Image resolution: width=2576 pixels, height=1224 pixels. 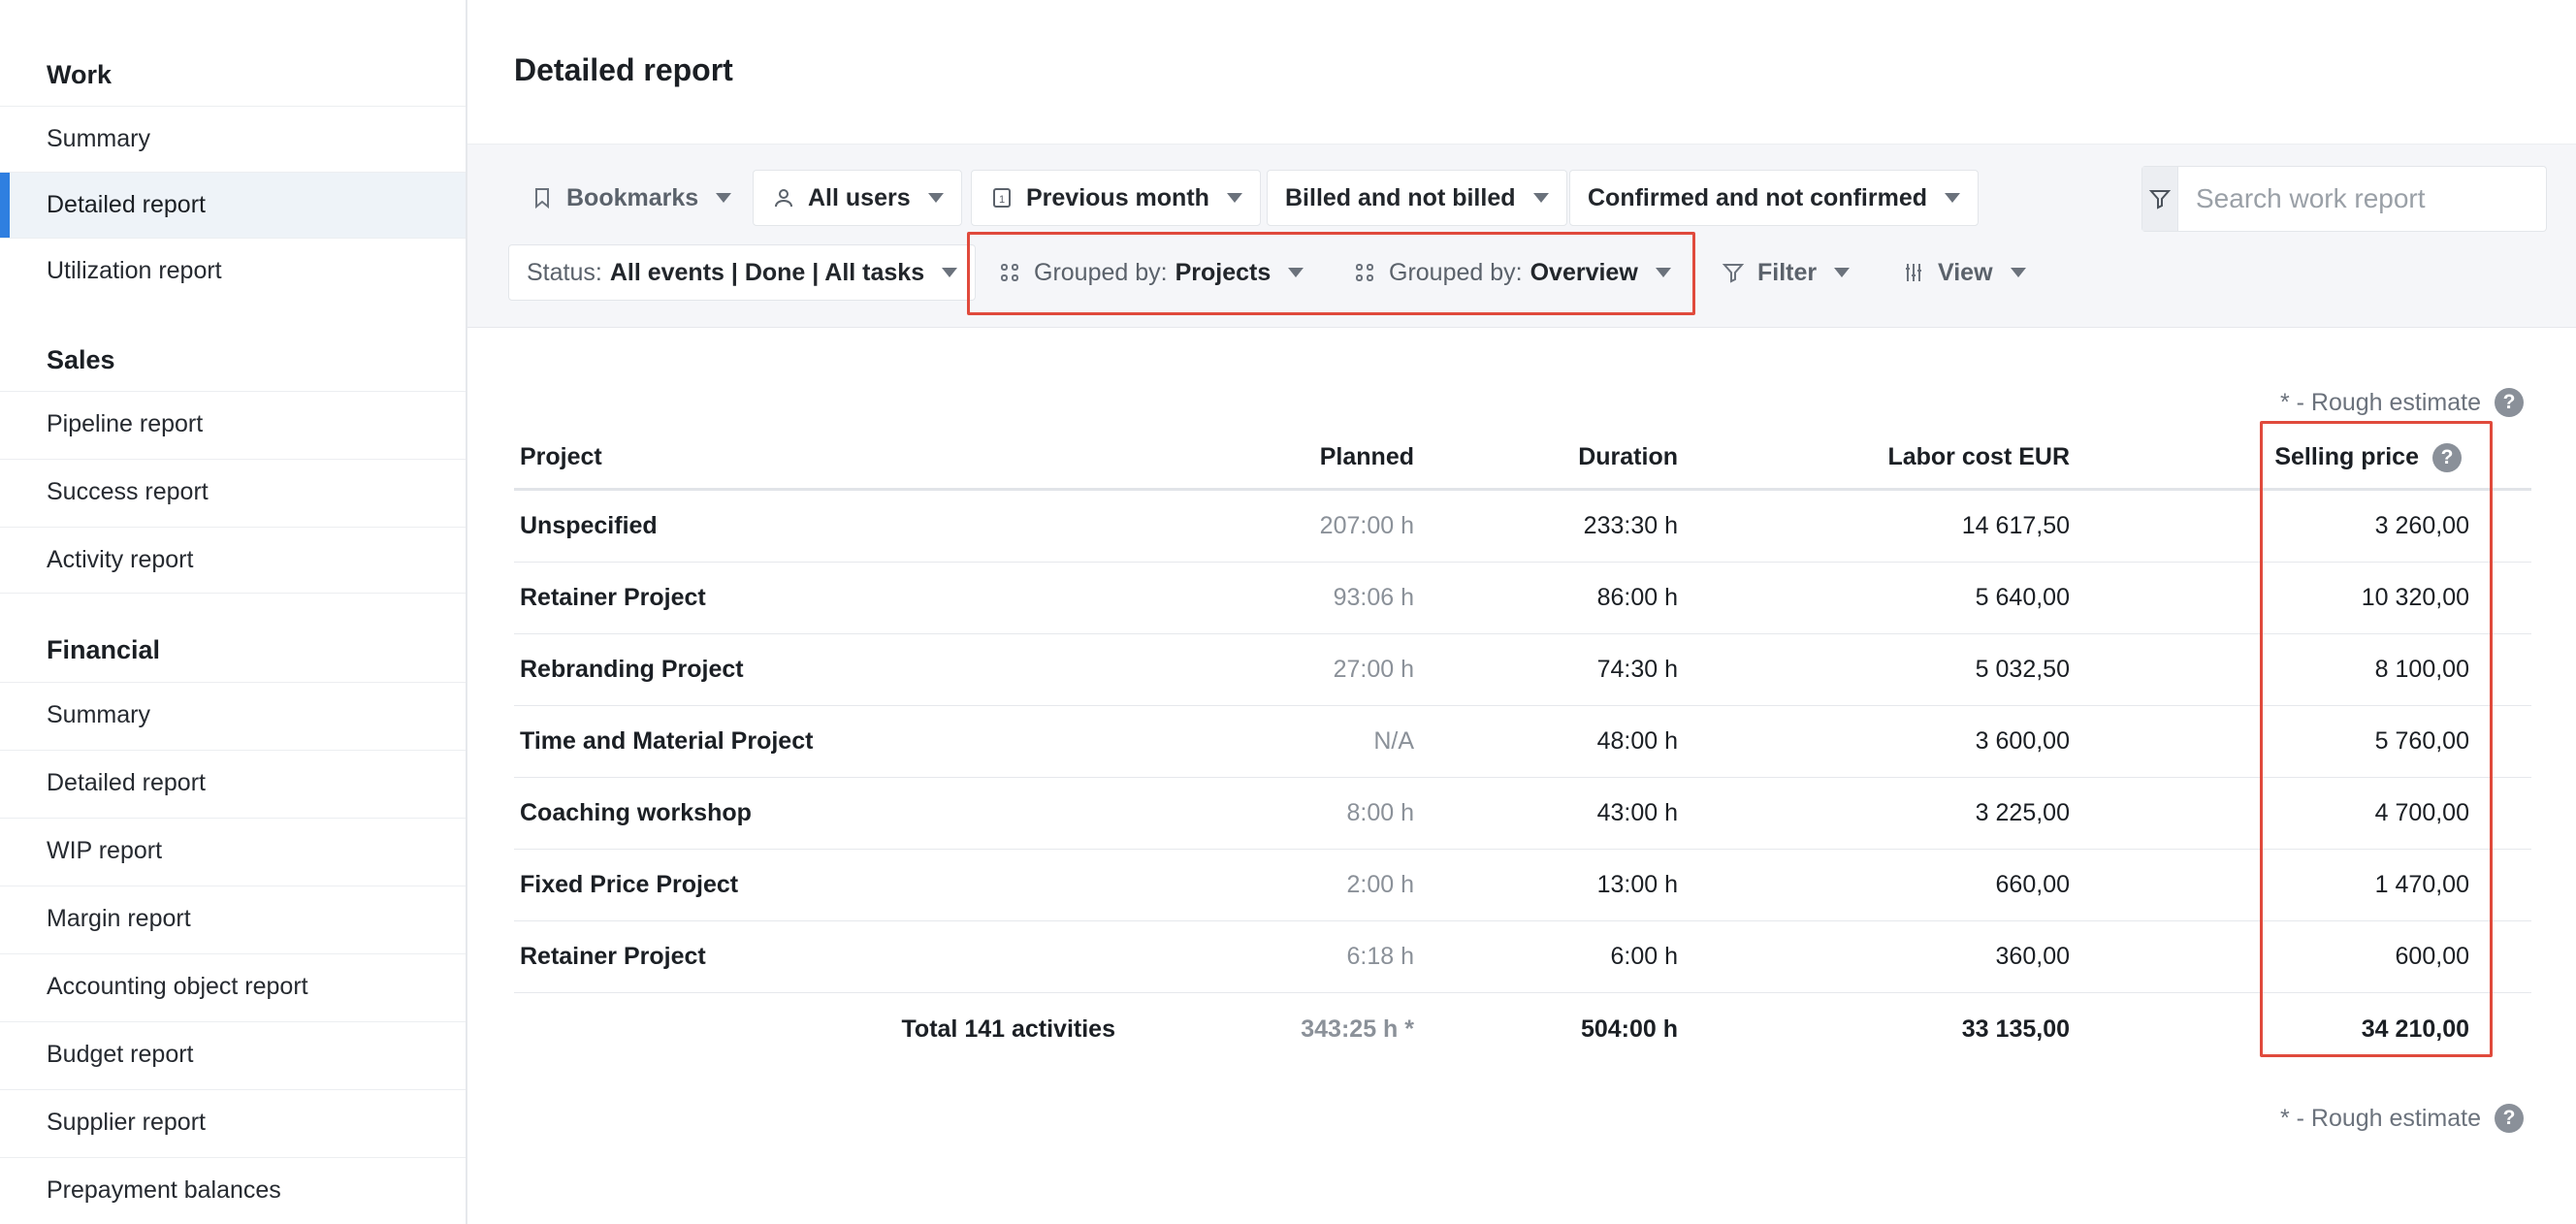 I want to click on bookmarks-label: Bookmarks, so click(x=632, y=197).